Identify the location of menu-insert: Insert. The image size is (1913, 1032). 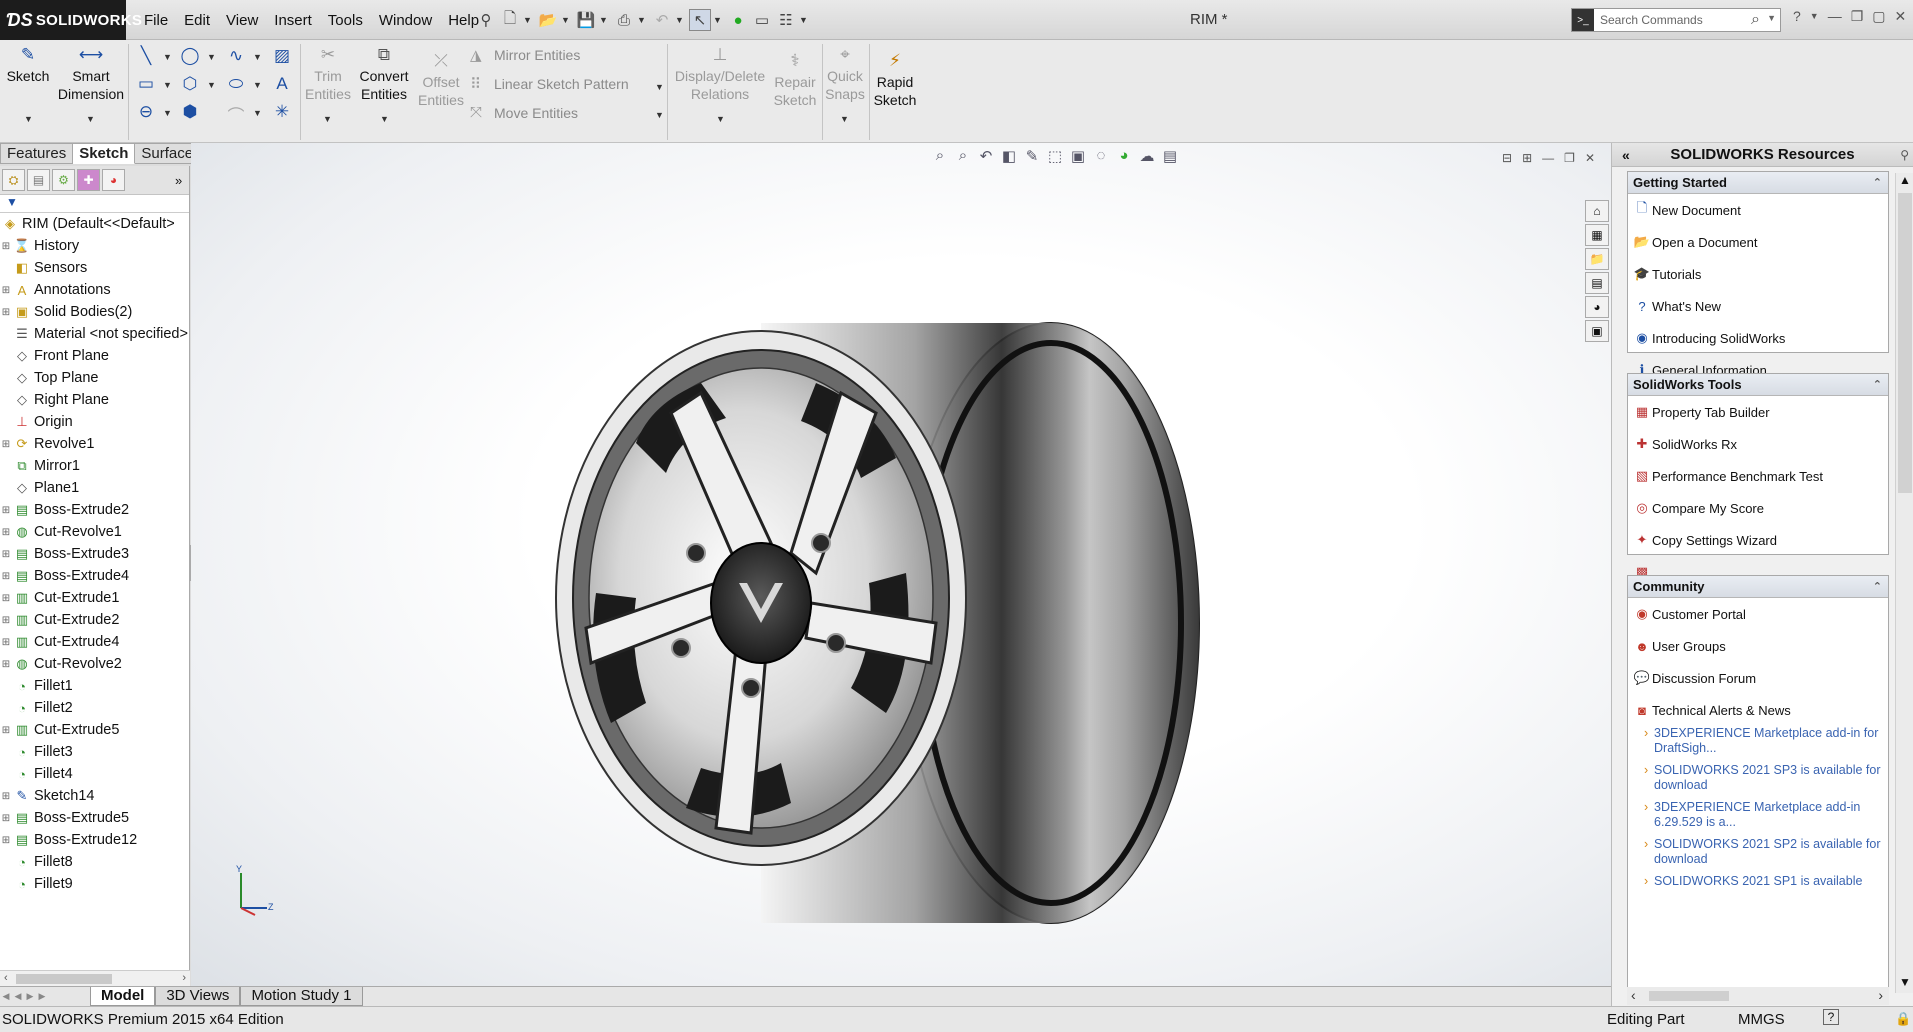
(293, 20).